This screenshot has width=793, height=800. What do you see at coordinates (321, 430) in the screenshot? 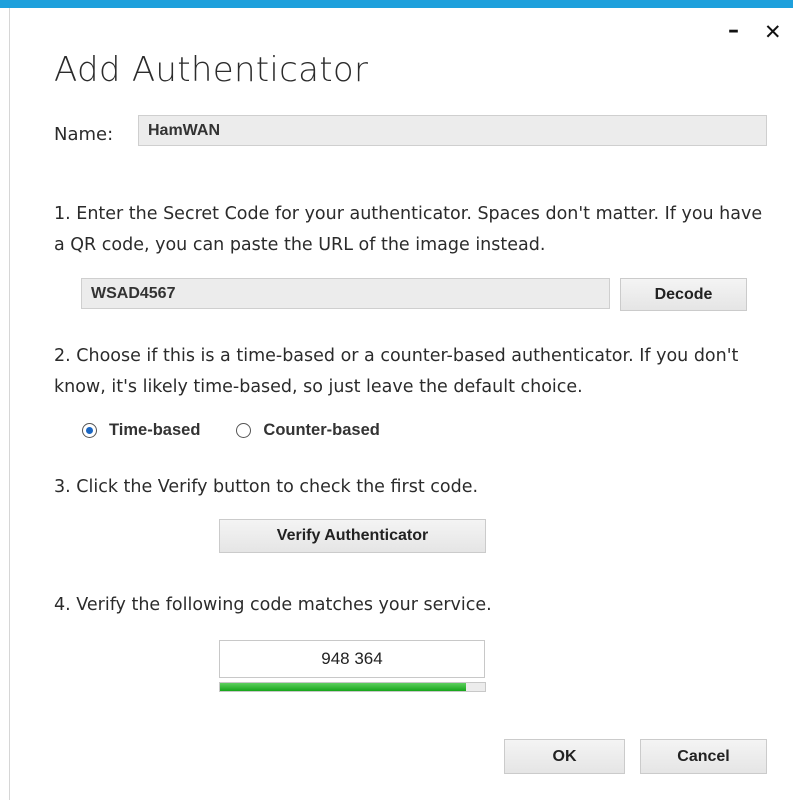
I see `counter-based-label: Counter-based` at bounding box center [321, 430].